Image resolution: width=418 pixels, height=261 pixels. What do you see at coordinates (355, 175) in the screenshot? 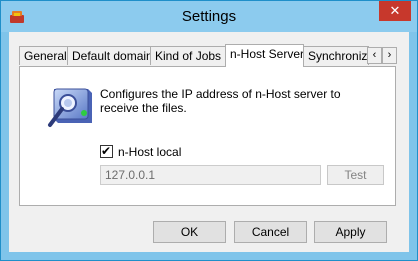
I see `test-button: Test` at bounding box center [355, 175].